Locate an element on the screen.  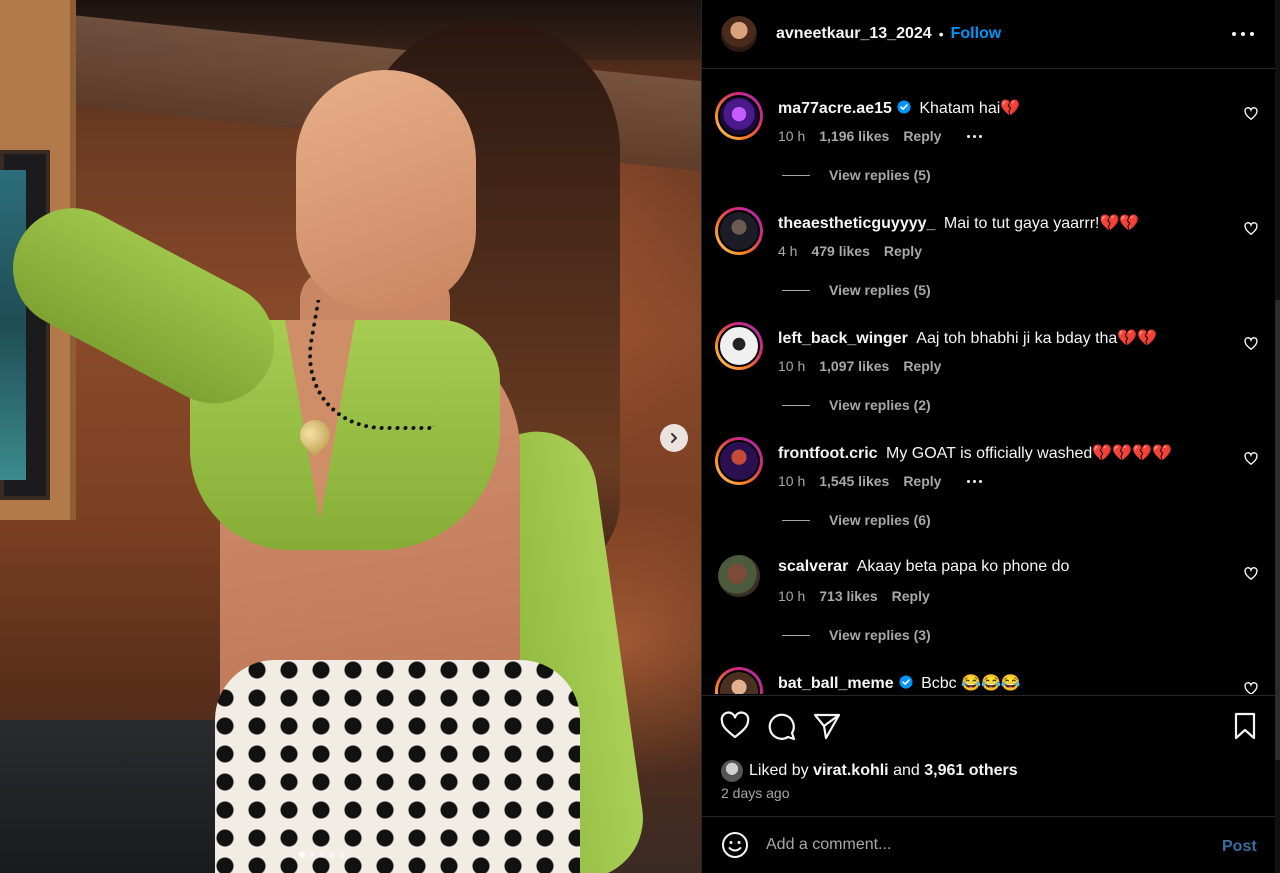
view-replies-label: View replies (2) is located at coordinates (880, 405).